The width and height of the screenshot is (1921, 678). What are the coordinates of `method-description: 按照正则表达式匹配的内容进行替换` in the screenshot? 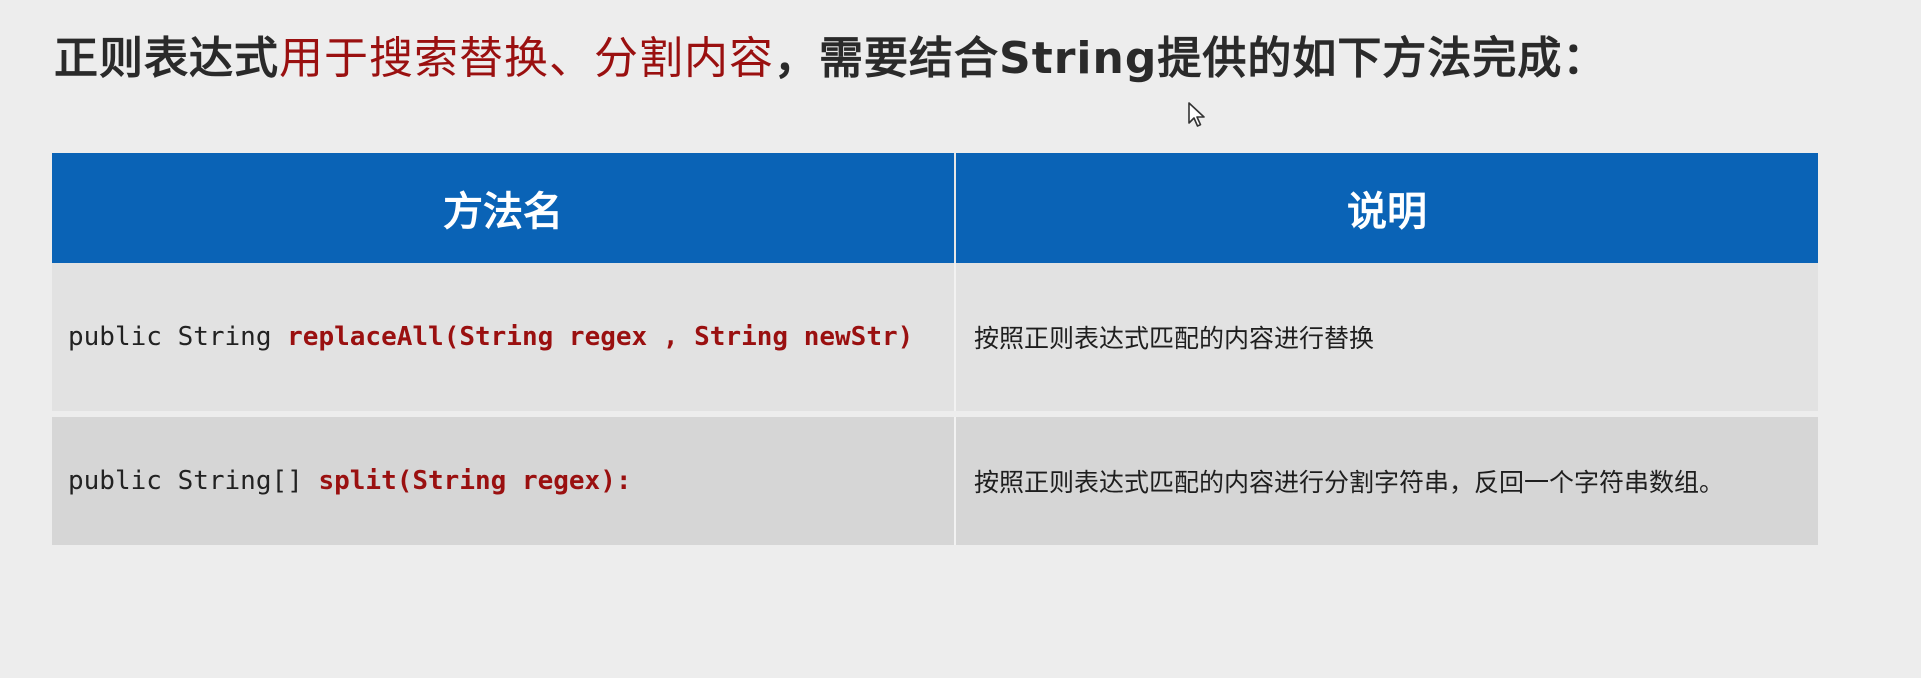 It's located at (1174, 338).